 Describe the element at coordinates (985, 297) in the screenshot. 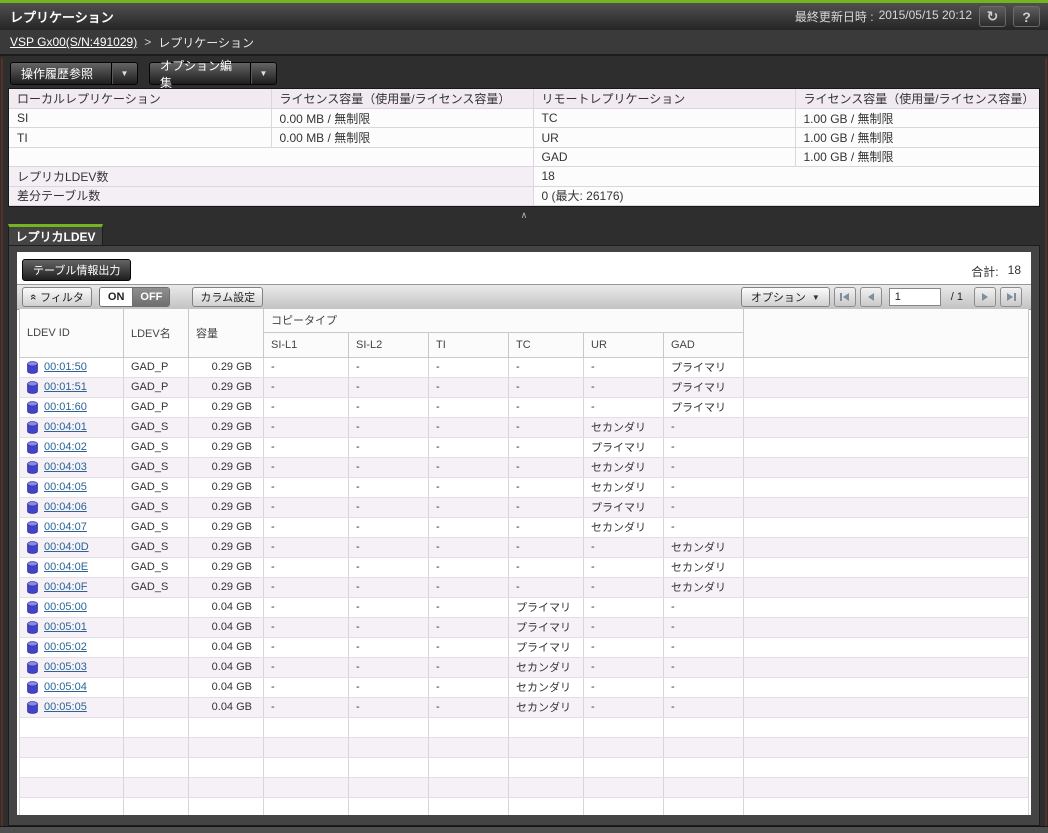

I see `next-page-button` at that location.